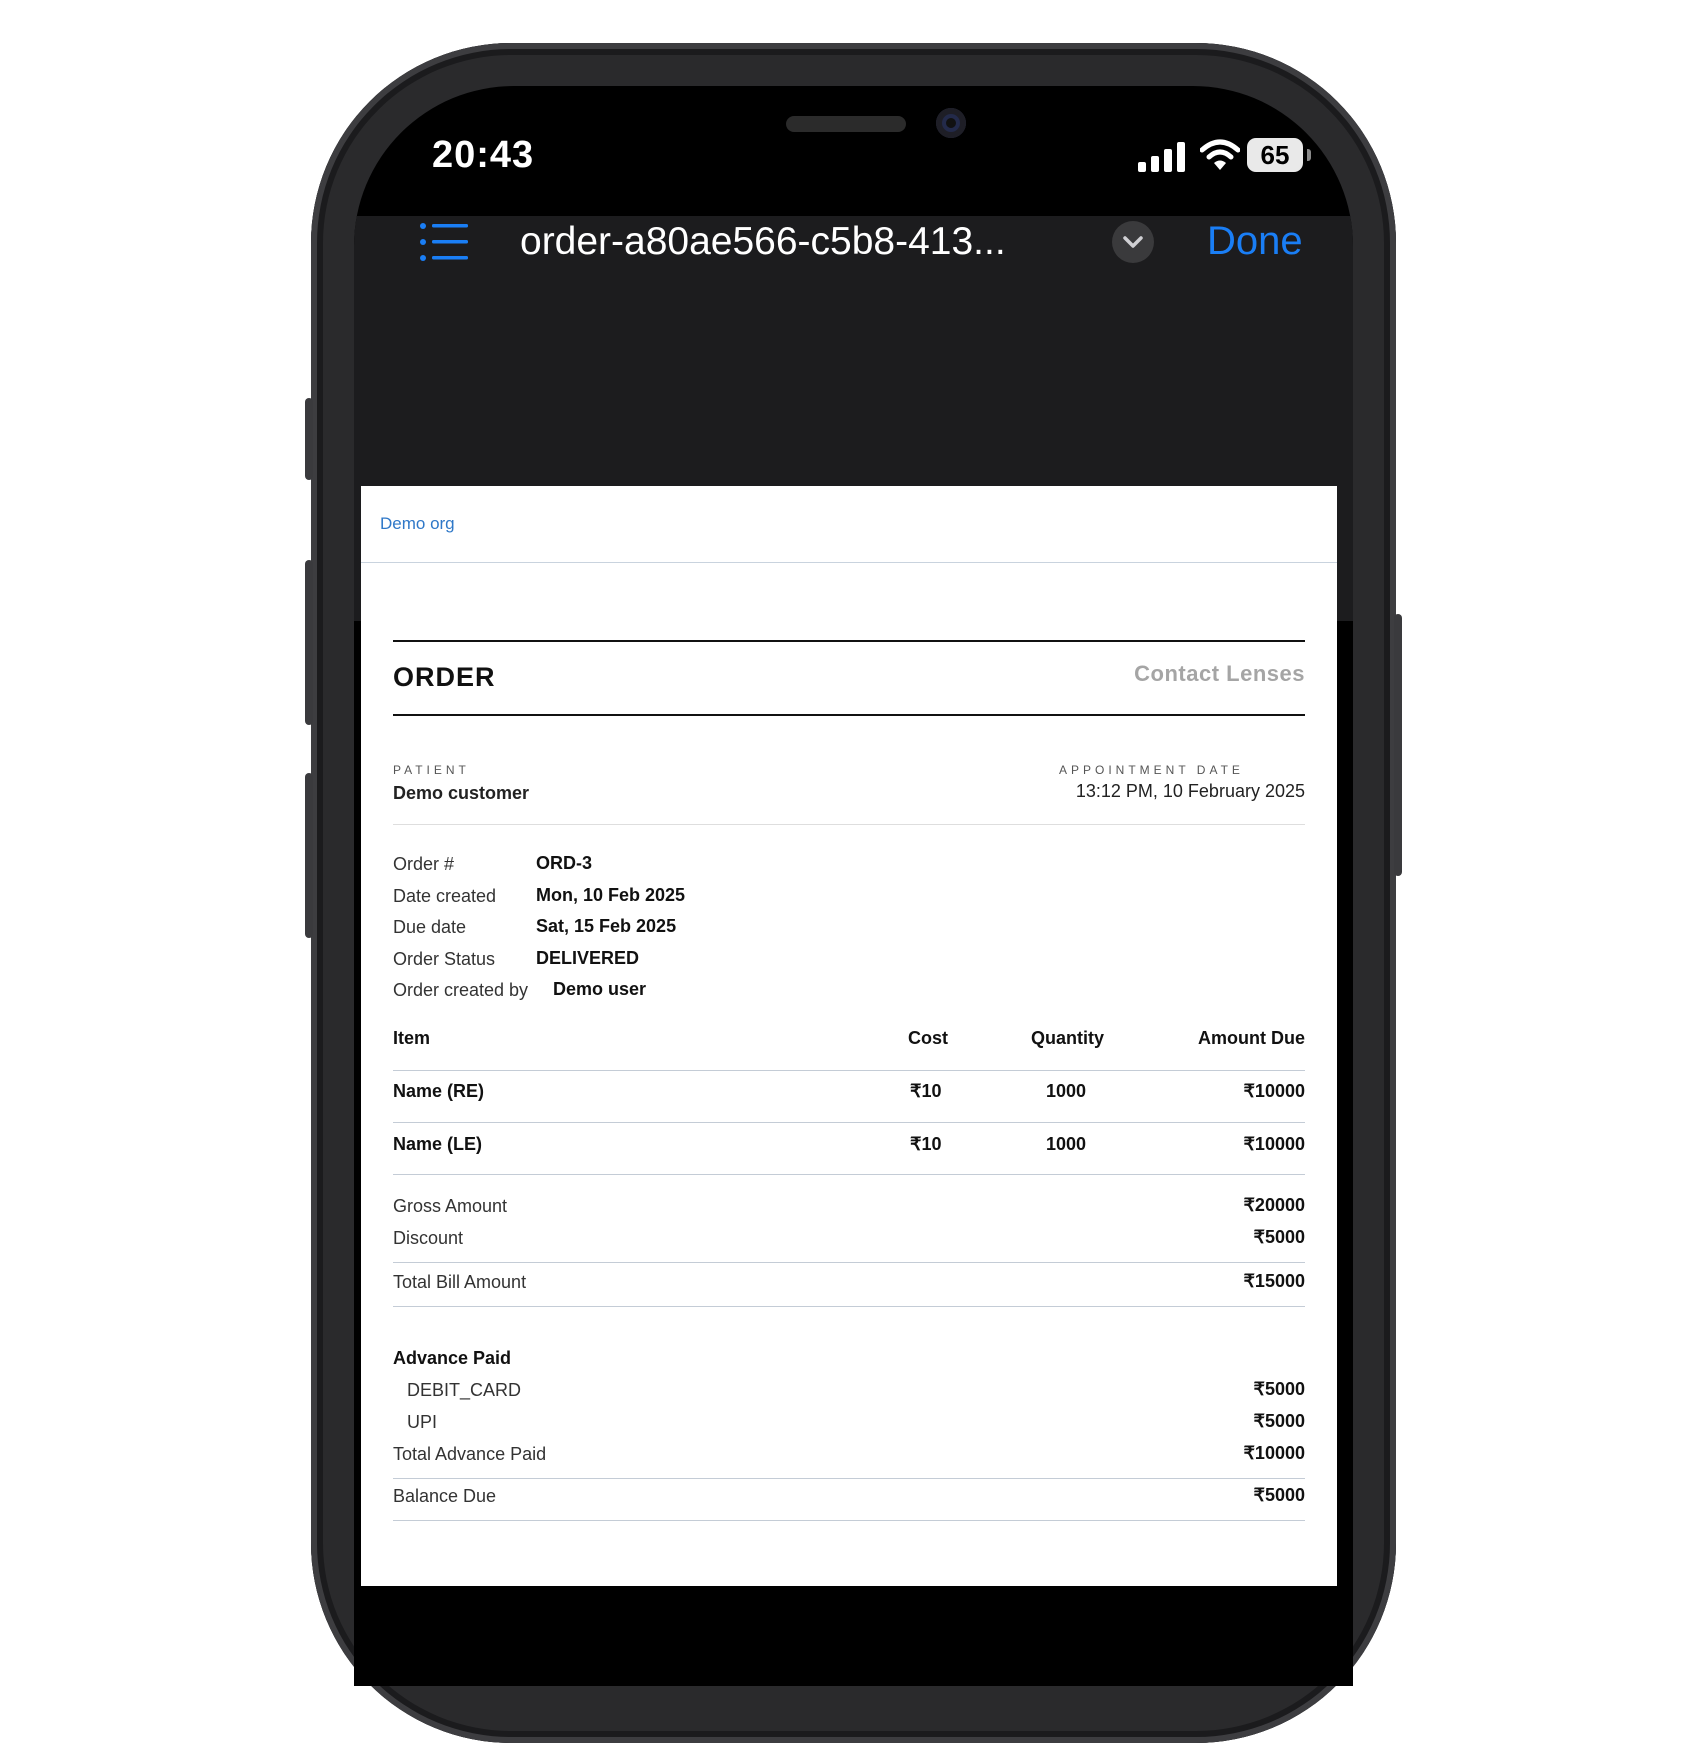  Describe the element at coordinates (309, 642) in the screenshot. I see `volume-up-button` at that location.